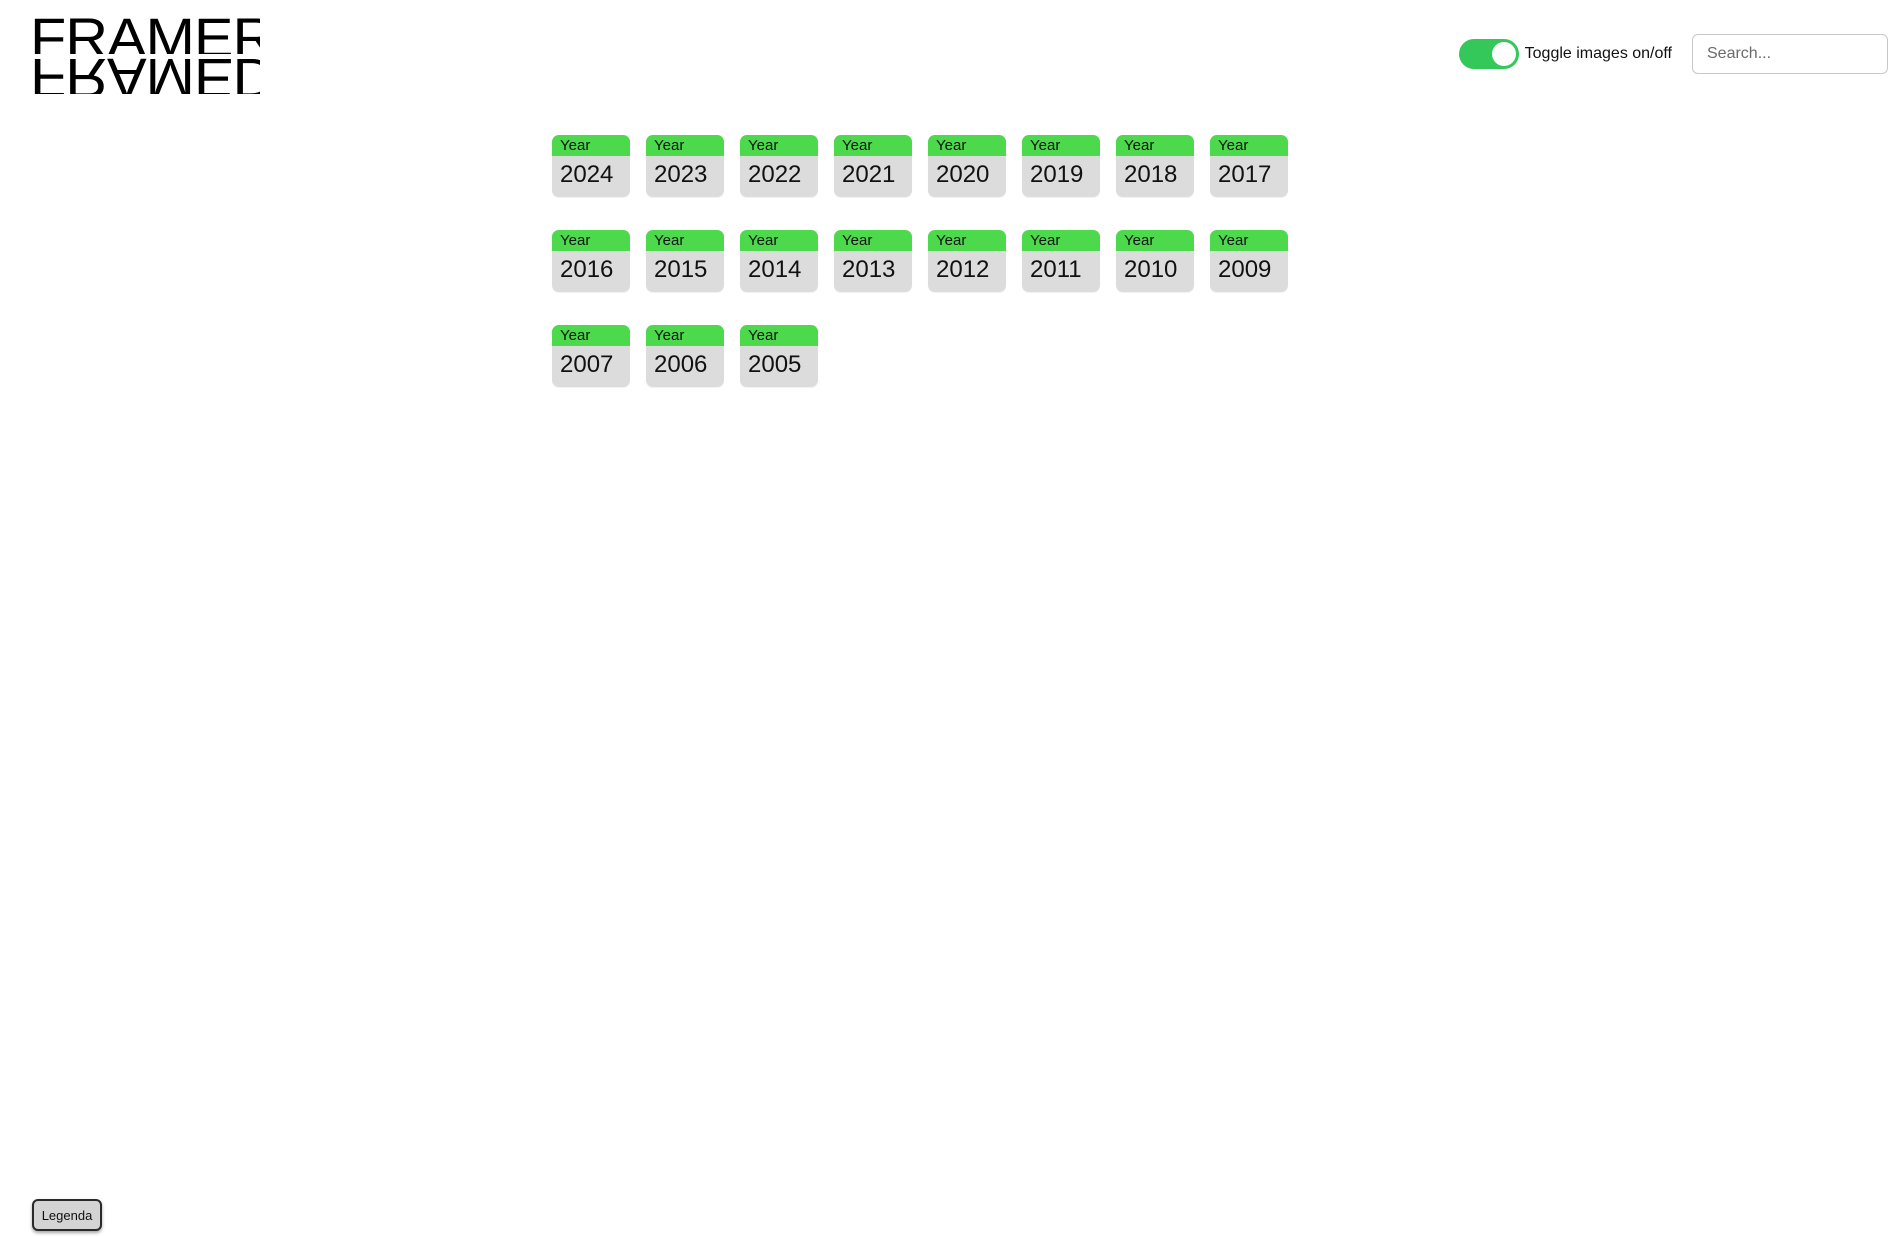 The image size is (1900, 1237). I want to click on year-card-2010: Year 2010, so click(1155, 261).